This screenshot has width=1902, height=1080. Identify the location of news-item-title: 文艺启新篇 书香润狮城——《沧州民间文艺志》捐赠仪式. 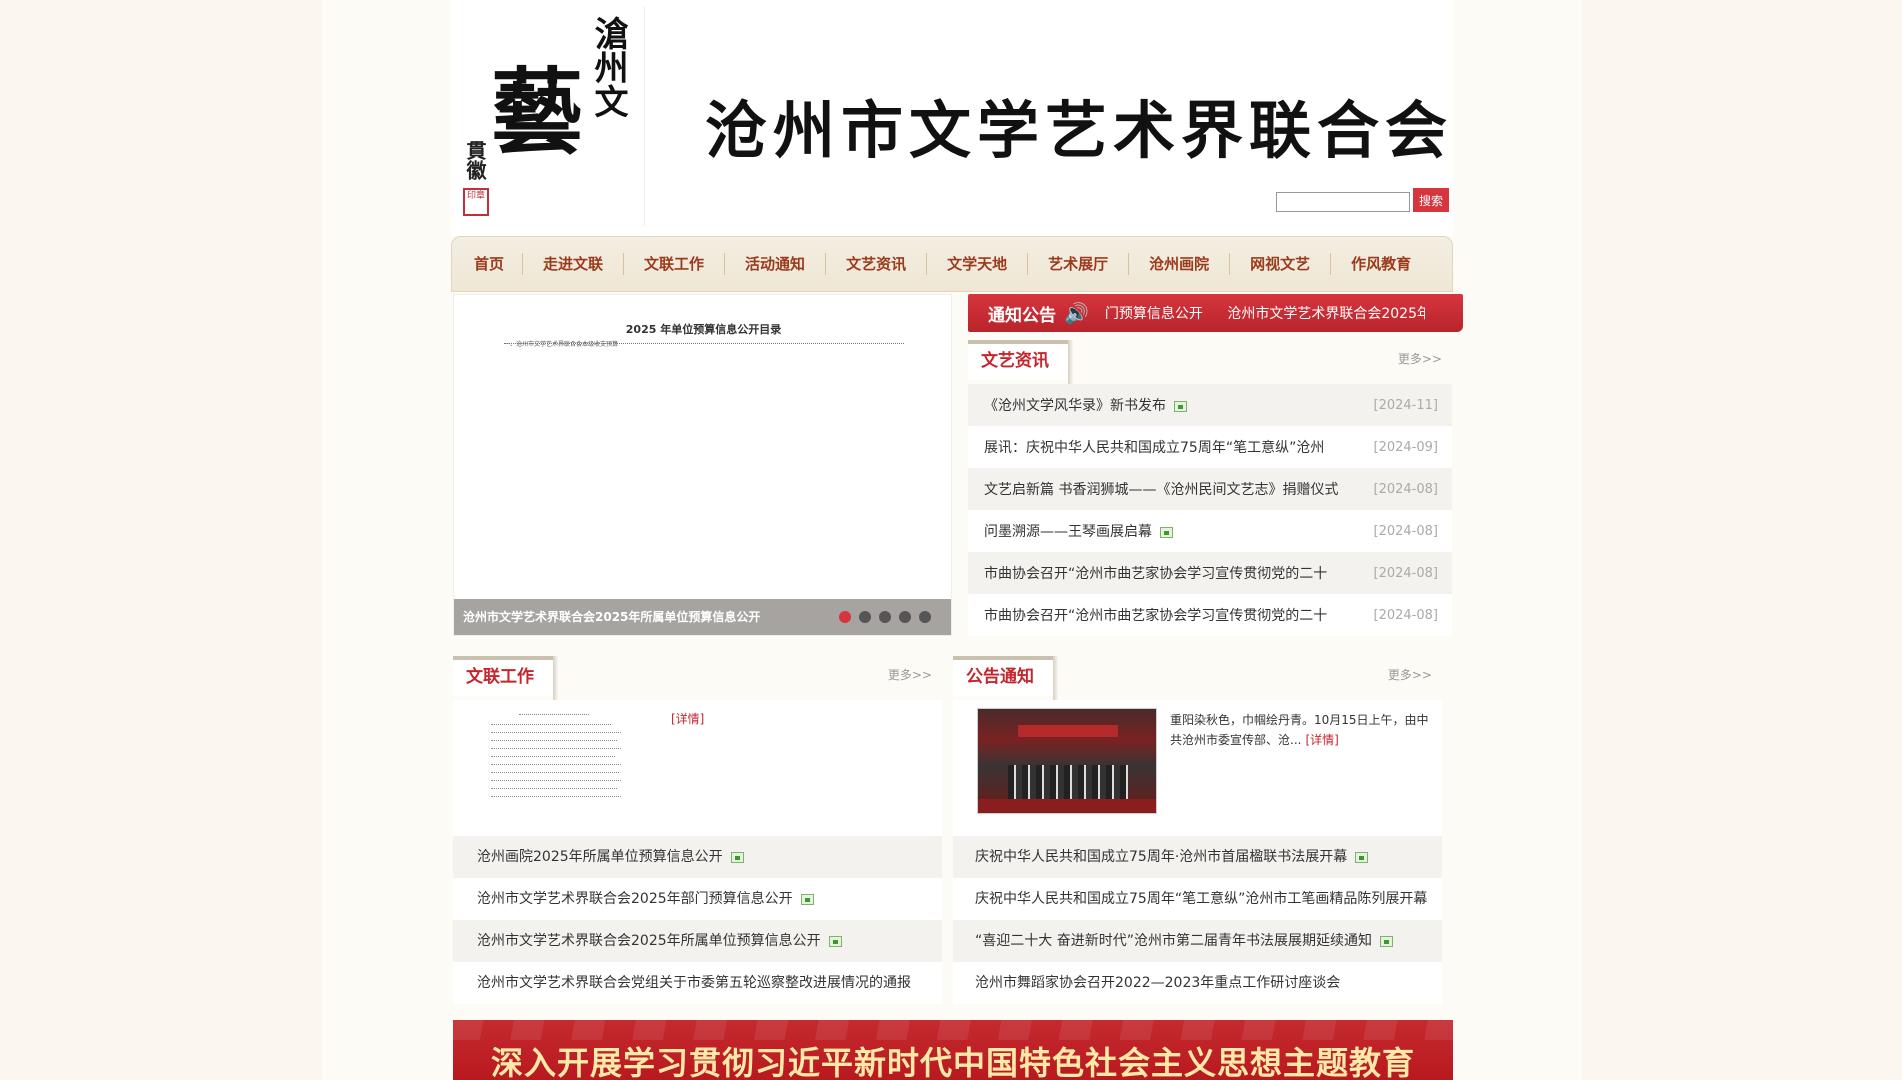
(1161, 489).